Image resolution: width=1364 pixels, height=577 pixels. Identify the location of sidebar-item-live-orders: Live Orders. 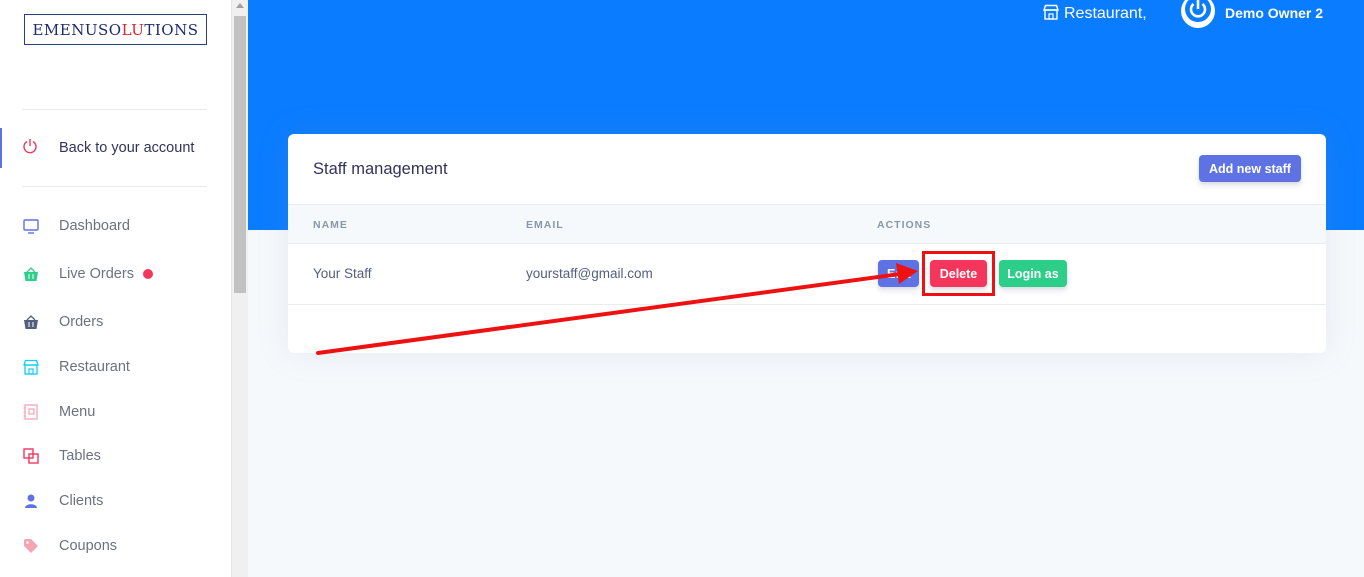
(115, 274).